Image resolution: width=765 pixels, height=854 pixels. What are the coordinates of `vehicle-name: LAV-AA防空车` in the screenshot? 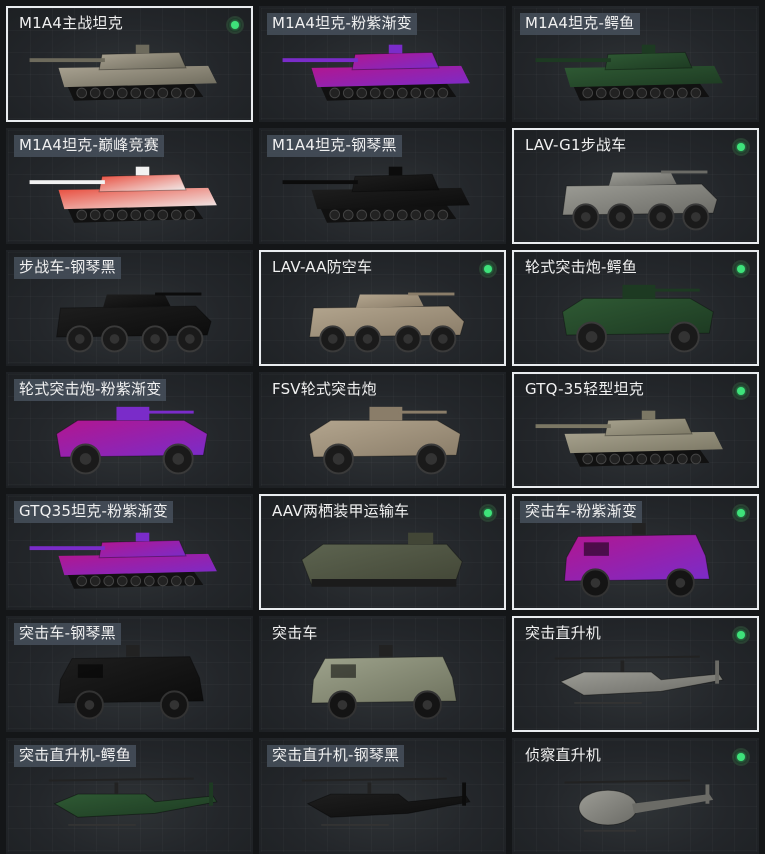 It's located at (322, 267).